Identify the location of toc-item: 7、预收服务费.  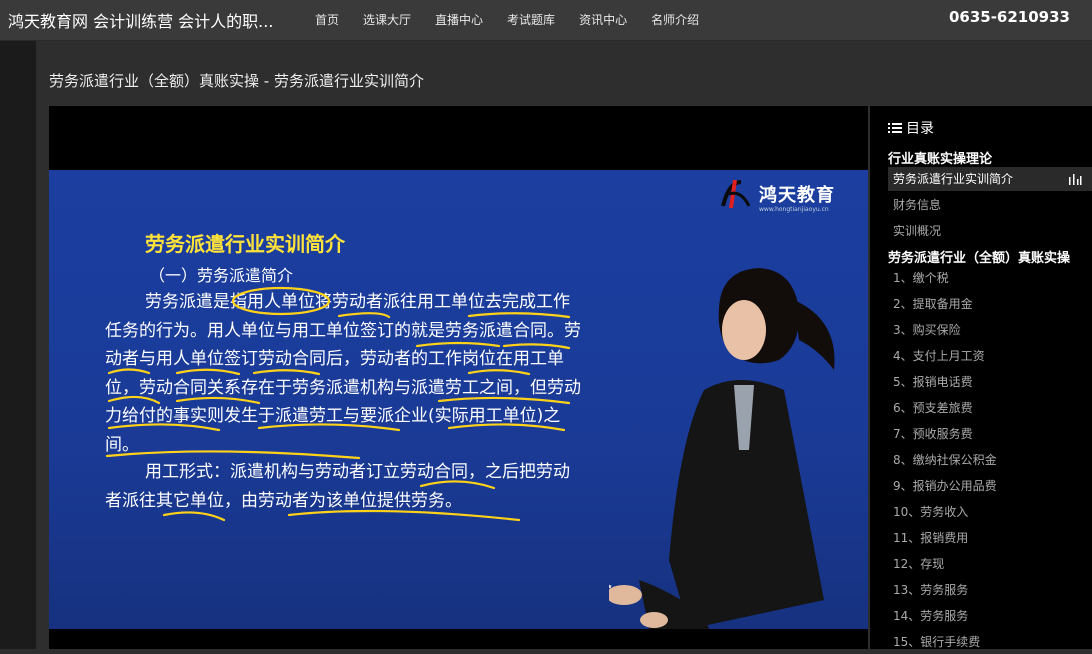
(990, 434).